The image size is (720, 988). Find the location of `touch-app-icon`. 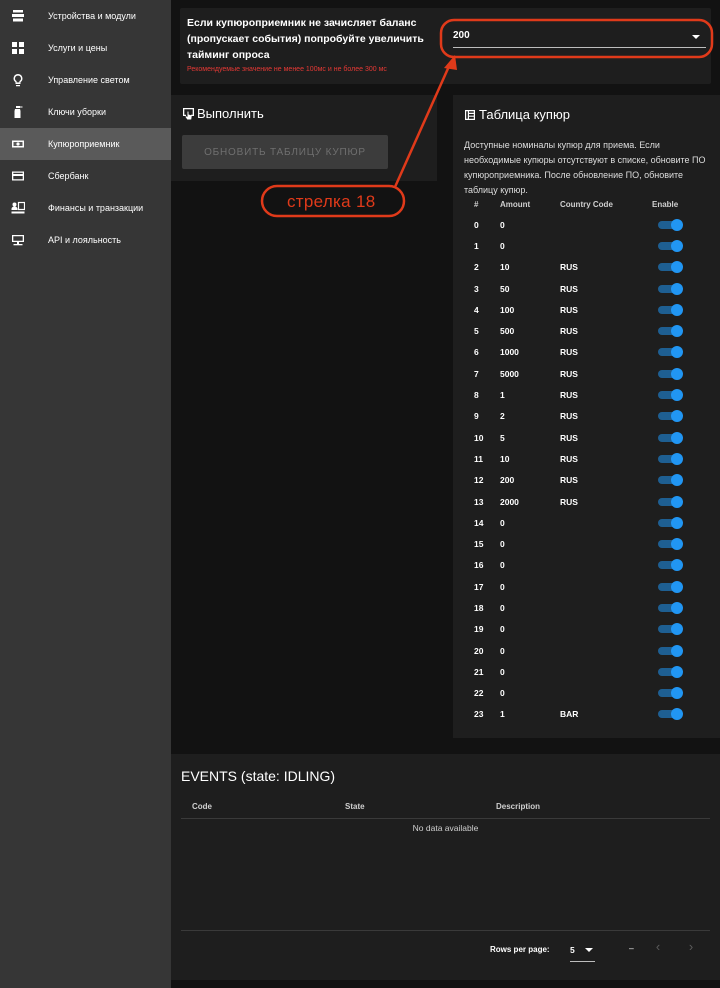

touch-app-icon is located at coordinates (188, 113).